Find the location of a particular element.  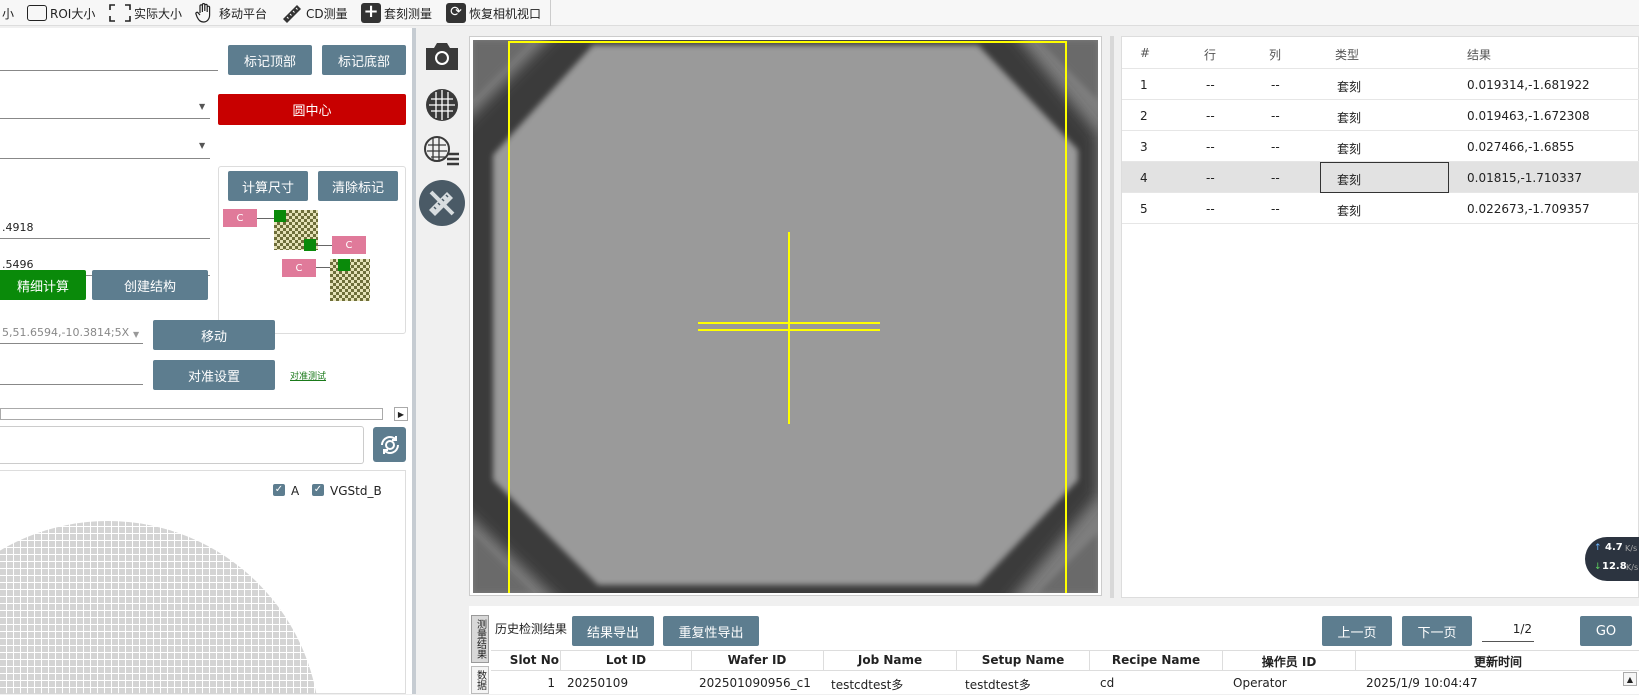

upload-speed: 4.7 is located at coordinates (1614, 547).